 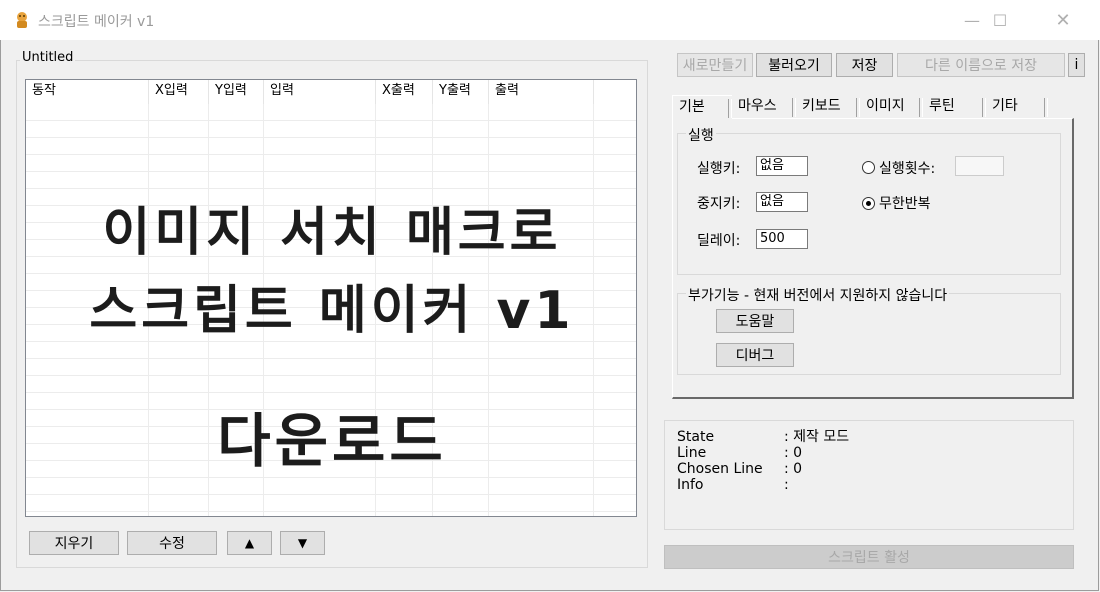 I want to click on column-header-x-output: X출력, so click(x=404, y=92).